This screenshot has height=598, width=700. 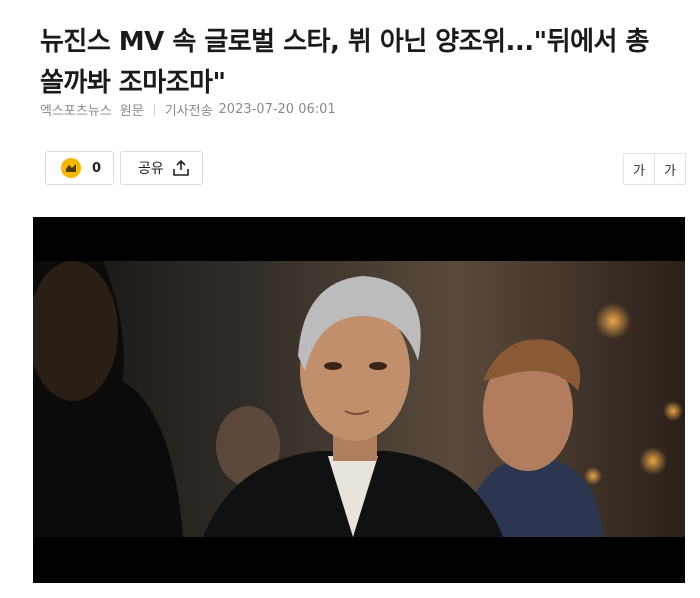 I want to click on meta-divider, so click(x=154, y=109).